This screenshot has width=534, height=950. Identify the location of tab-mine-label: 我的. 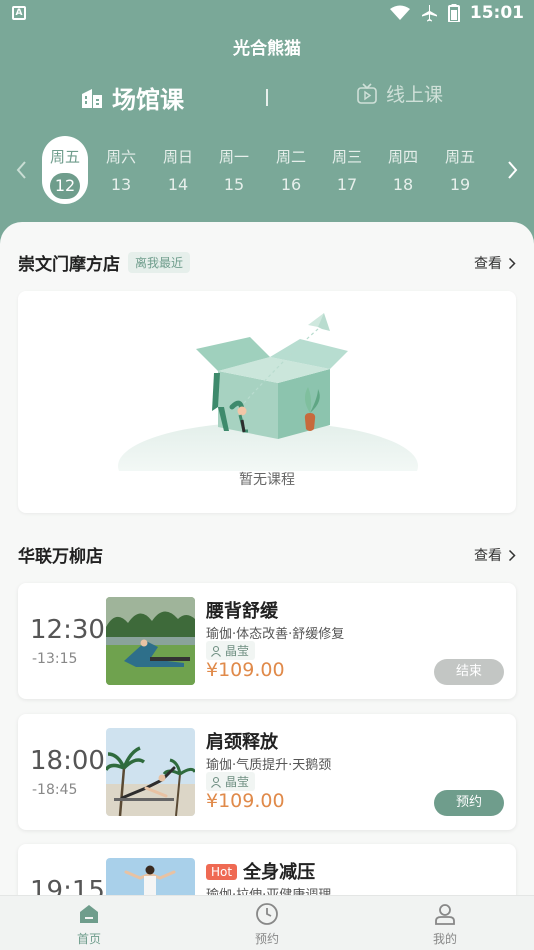
(444, 939).